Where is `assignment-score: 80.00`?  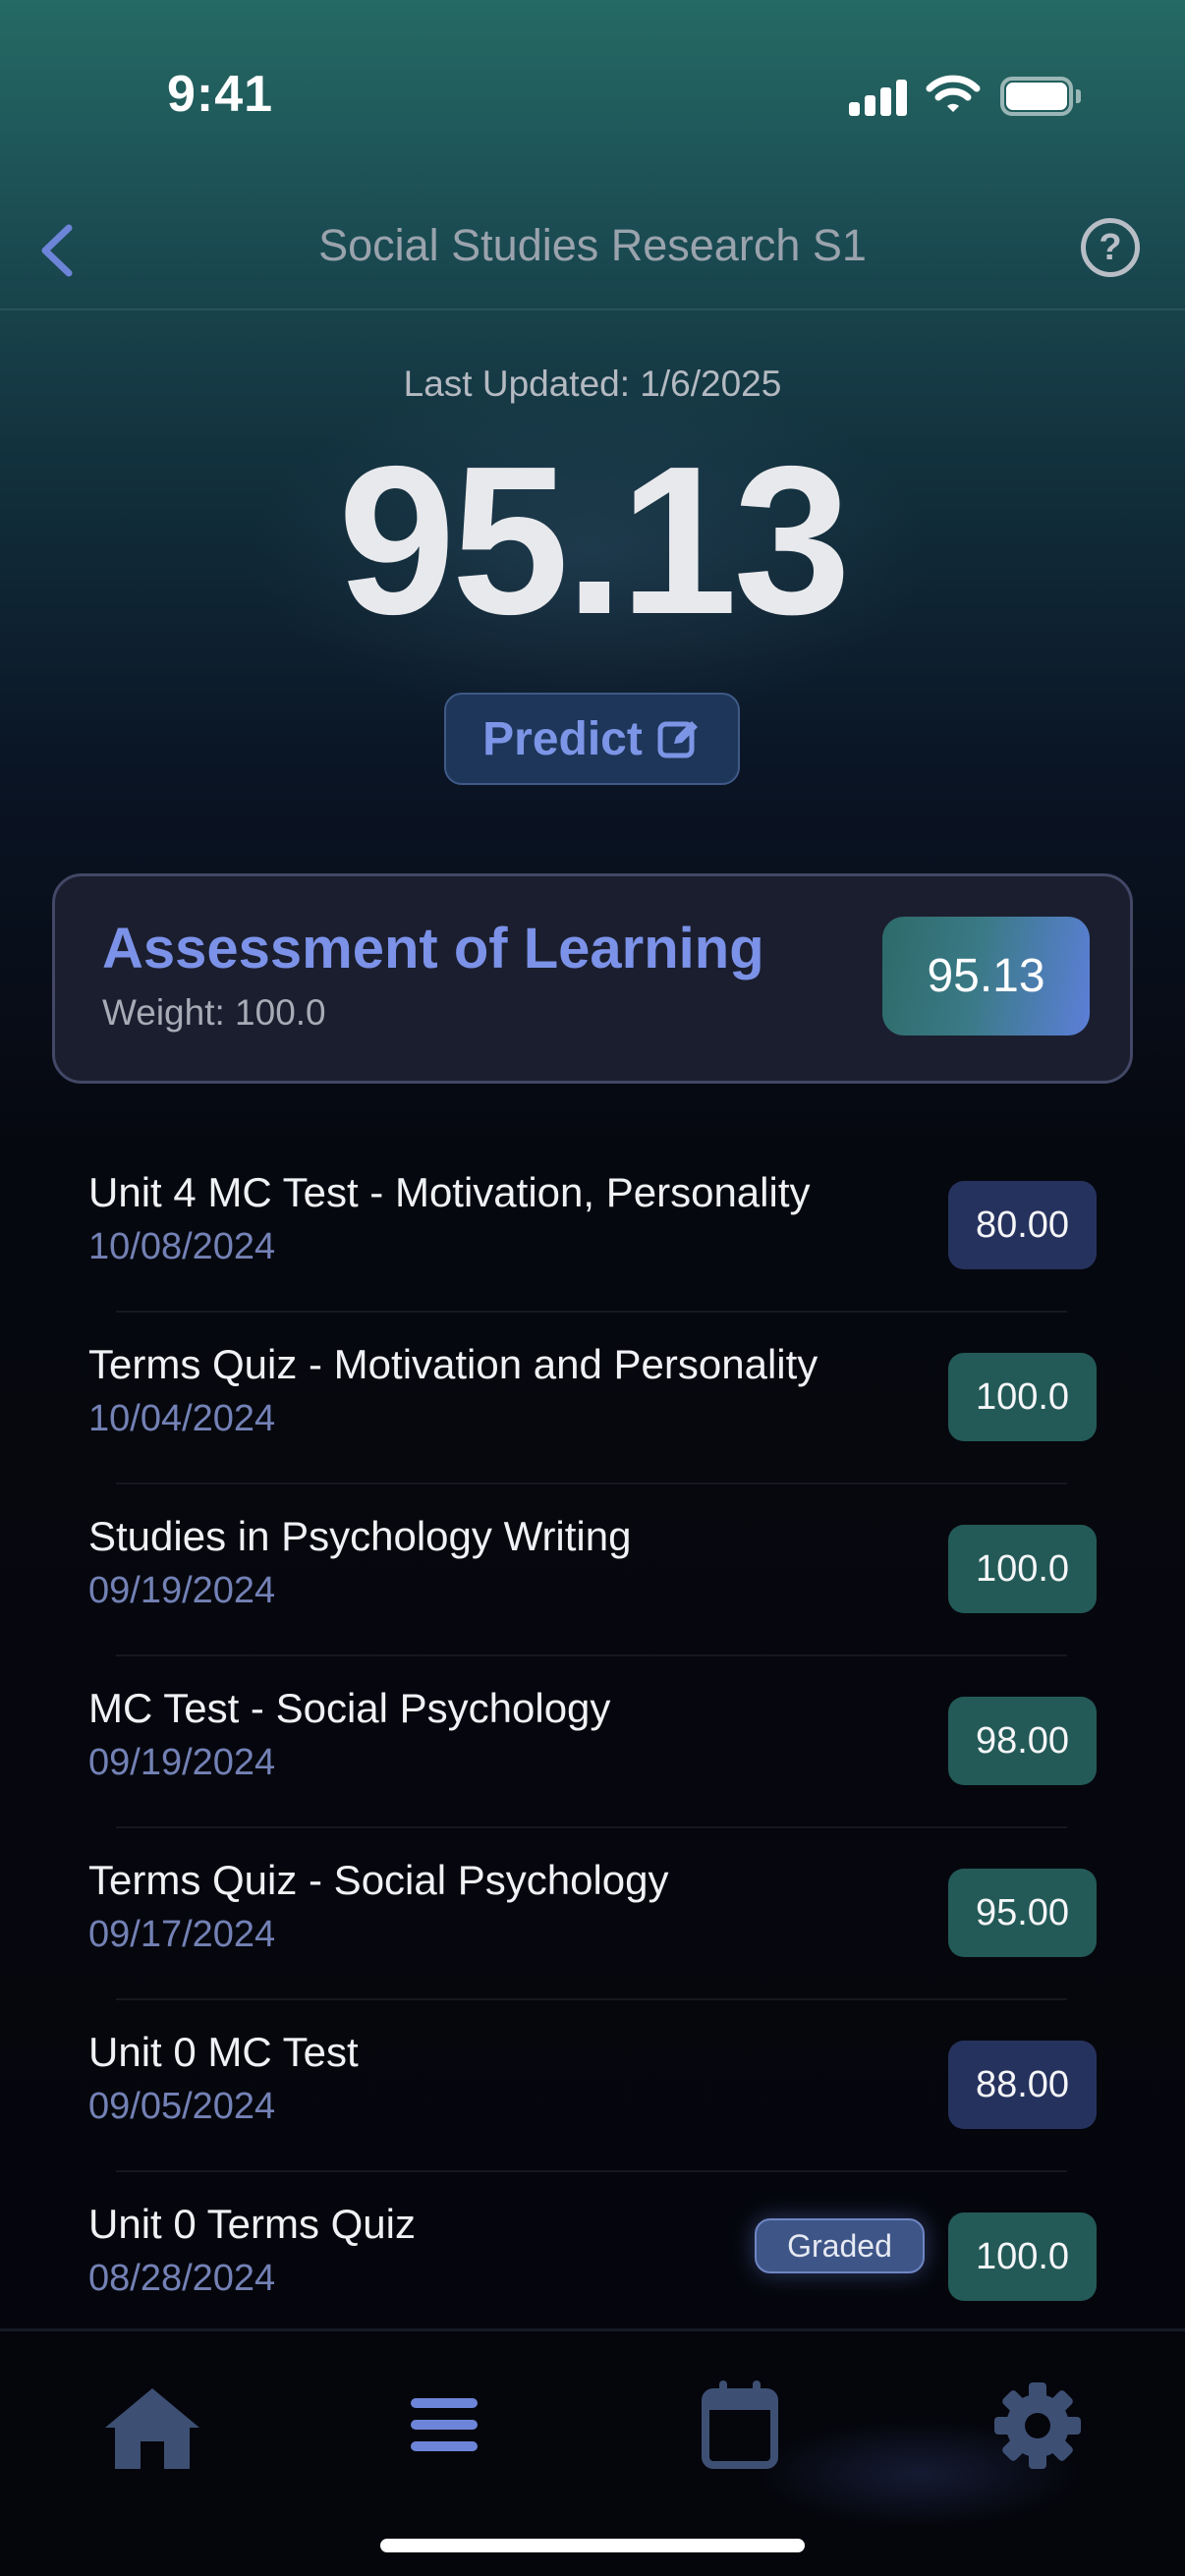 assignment-score: 80.00 is located at coordinates (1022, 1225).